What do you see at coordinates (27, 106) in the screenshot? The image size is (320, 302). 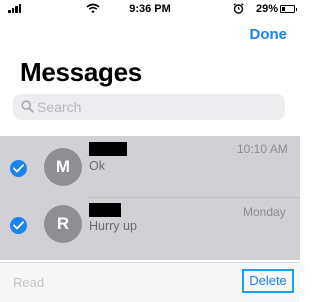 I see `search-icon` at bounding box center [27, 106].